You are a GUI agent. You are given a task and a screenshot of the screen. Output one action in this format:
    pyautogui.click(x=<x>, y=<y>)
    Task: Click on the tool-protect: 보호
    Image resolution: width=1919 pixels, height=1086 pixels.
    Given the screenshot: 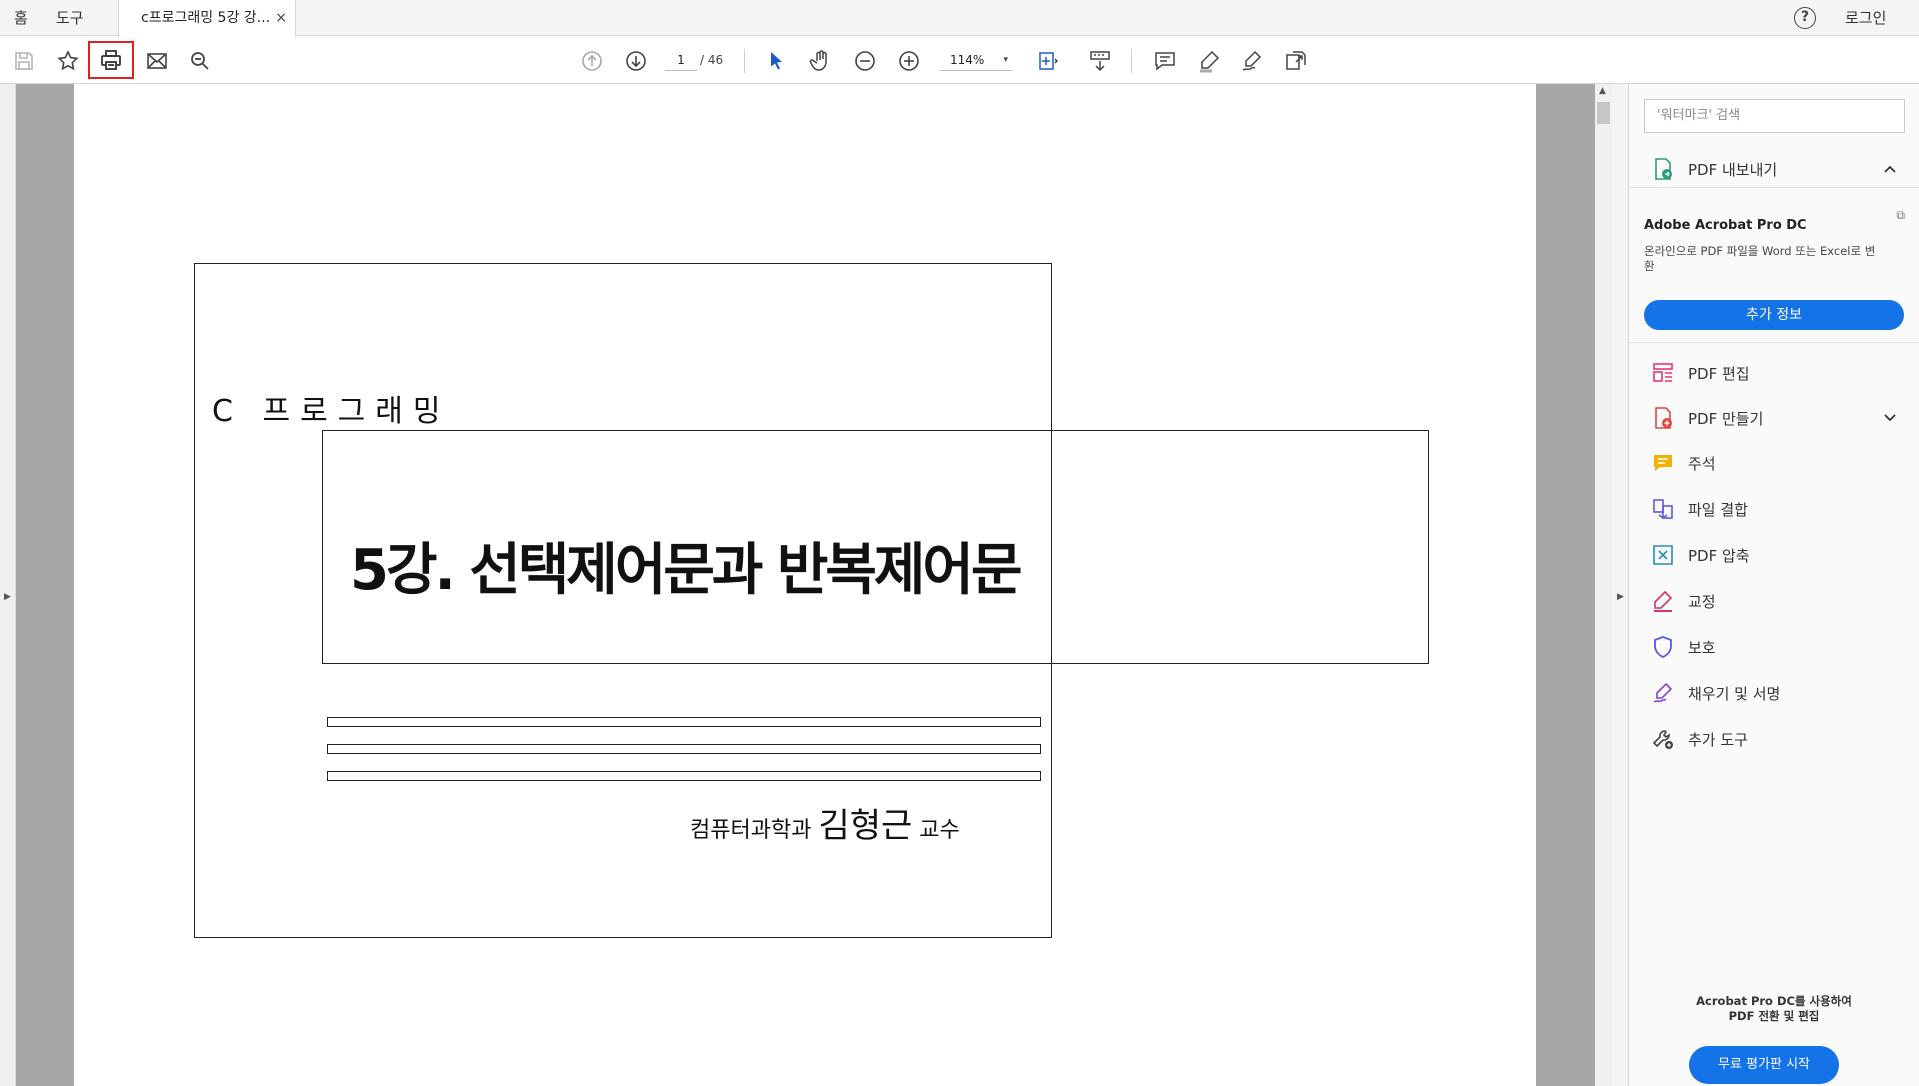 What is the action you would take?
    pyautogui.click(x=1774, y=647)
    